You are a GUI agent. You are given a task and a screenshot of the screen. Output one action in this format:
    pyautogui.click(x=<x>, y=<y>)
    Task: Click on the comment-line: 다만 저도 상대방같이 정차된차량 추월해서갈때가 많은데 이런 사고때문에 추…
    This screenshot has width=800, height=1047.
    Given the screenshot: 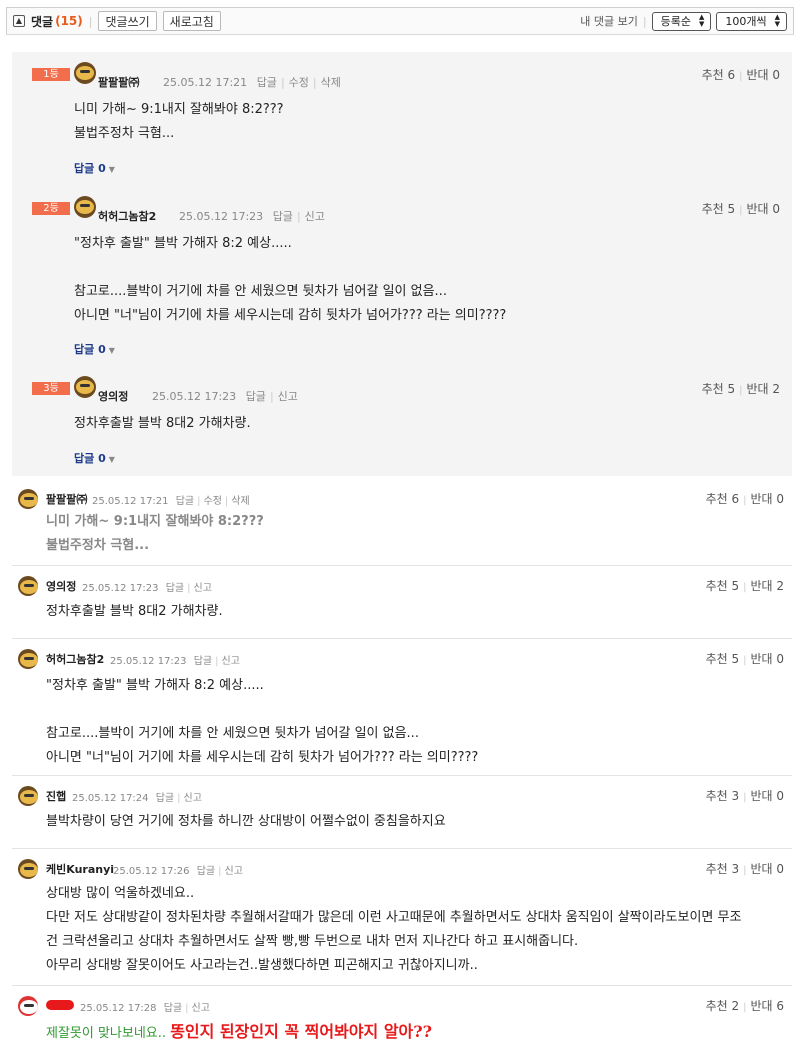 What is the action you would take?
    pyautogui.click(x=394, y=917)
    